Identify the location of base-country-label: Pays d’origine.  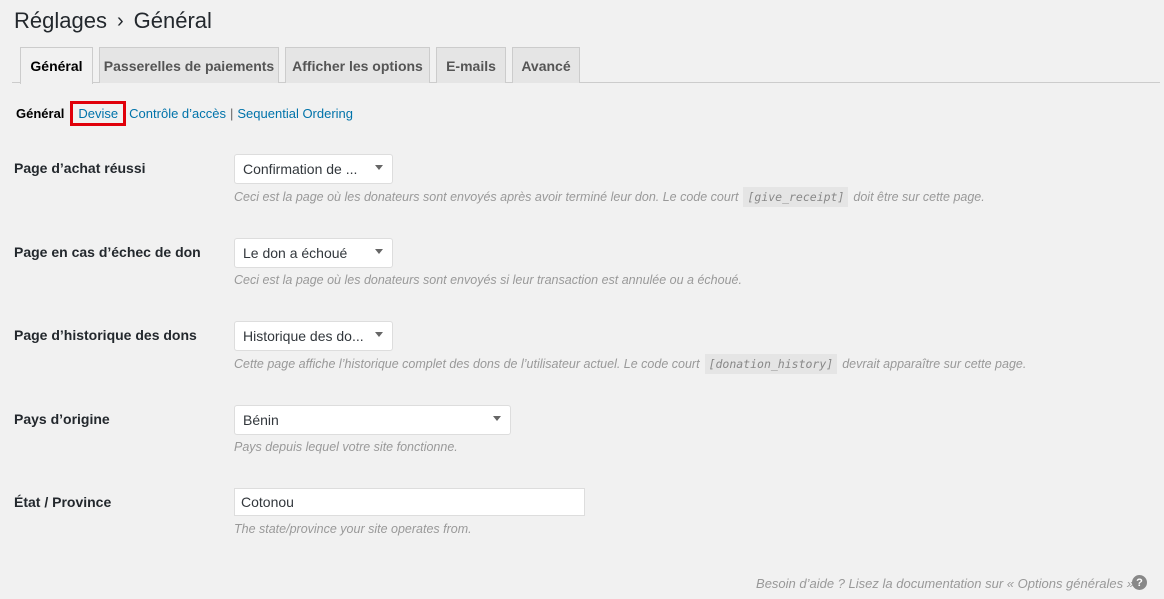
(62, 419).